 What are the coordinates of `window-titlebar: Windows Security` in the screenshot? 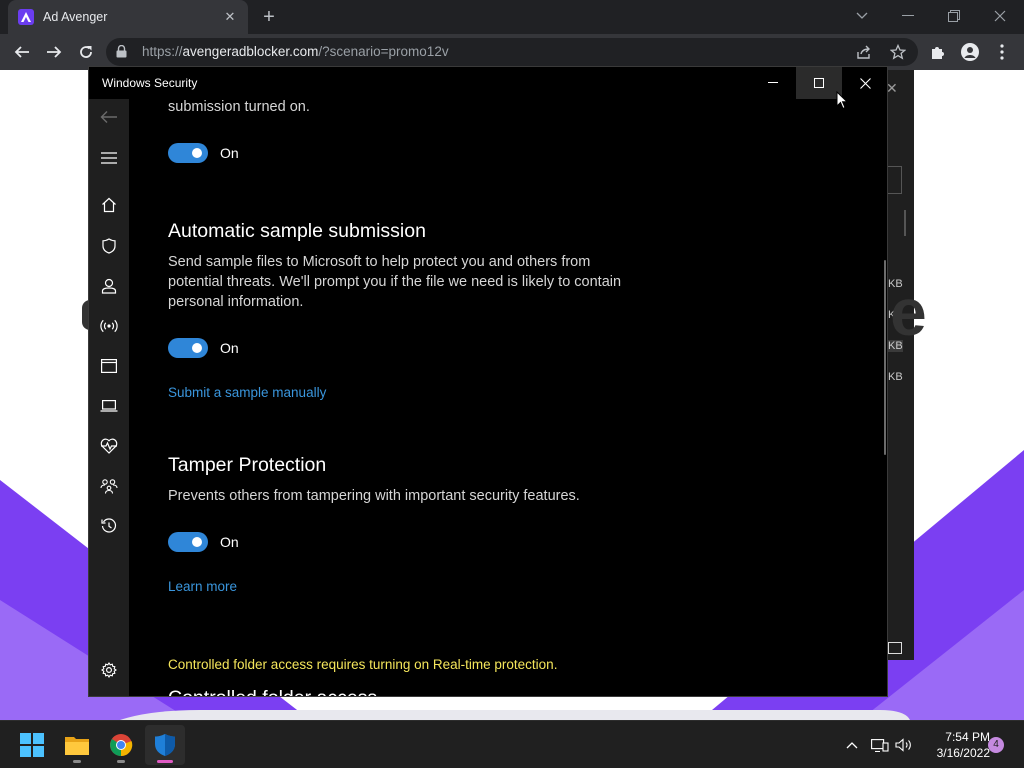 It's located at (488, 83).